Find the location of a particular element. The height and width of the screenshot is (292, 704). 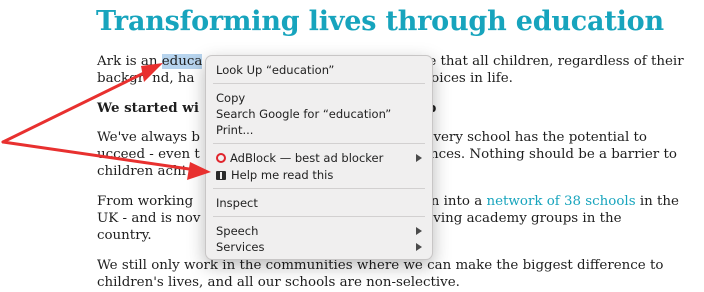

arrow-head-lower-icon is located at coordinates (199, 171).